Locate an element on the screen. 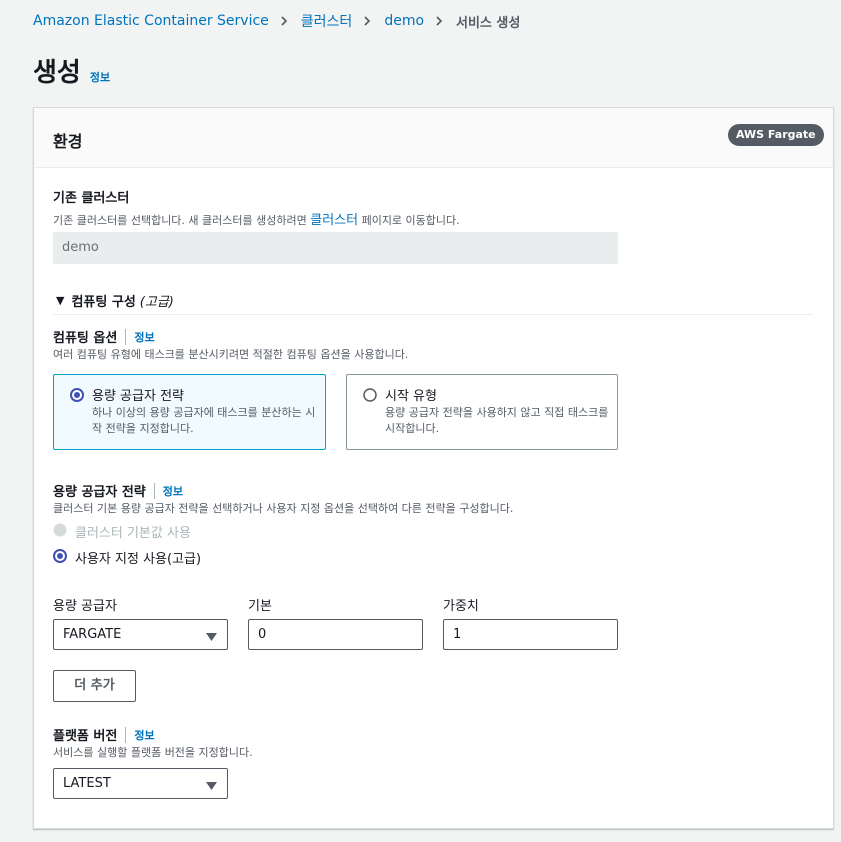  platform-version-label: 플랫폼 버전 is located at coordinates (85, 736).